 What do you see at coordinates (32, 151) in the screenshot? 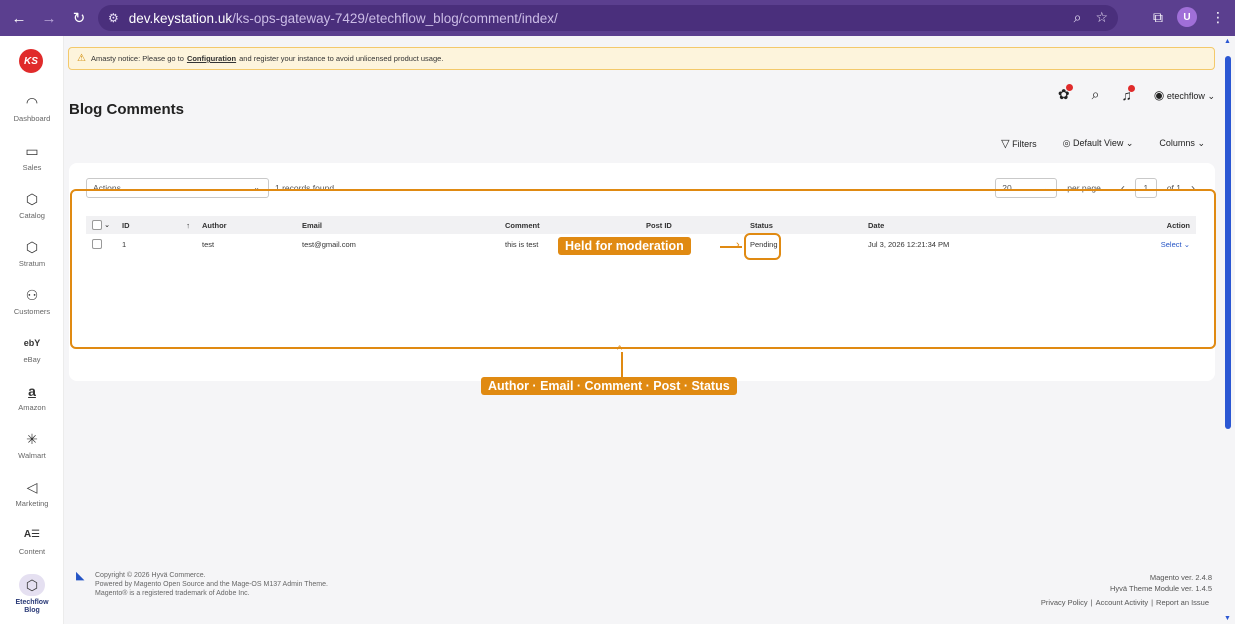
I see `sales-icon: ▭` at bounding box center [32, 151].